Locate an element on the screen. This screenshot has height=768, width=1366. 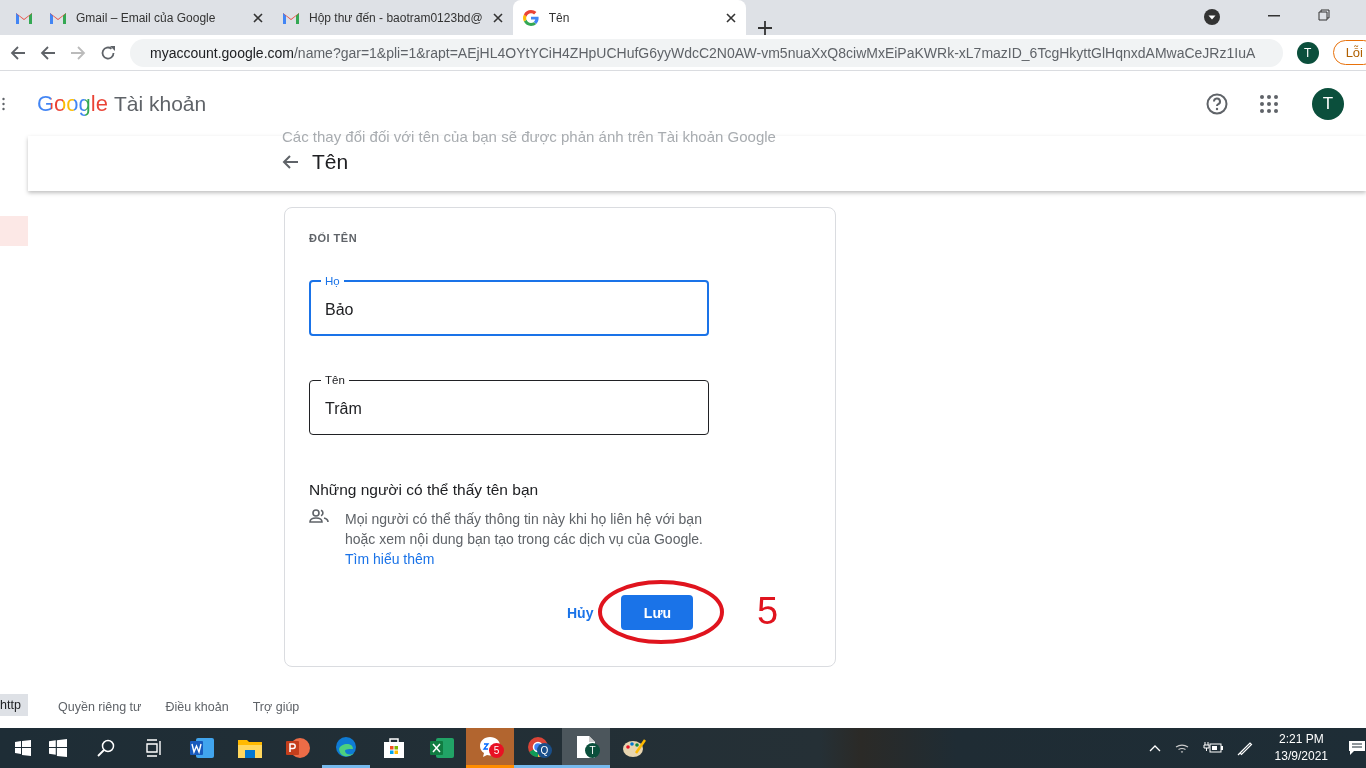
account-avatar: T is located at coordinates (1328, 103).